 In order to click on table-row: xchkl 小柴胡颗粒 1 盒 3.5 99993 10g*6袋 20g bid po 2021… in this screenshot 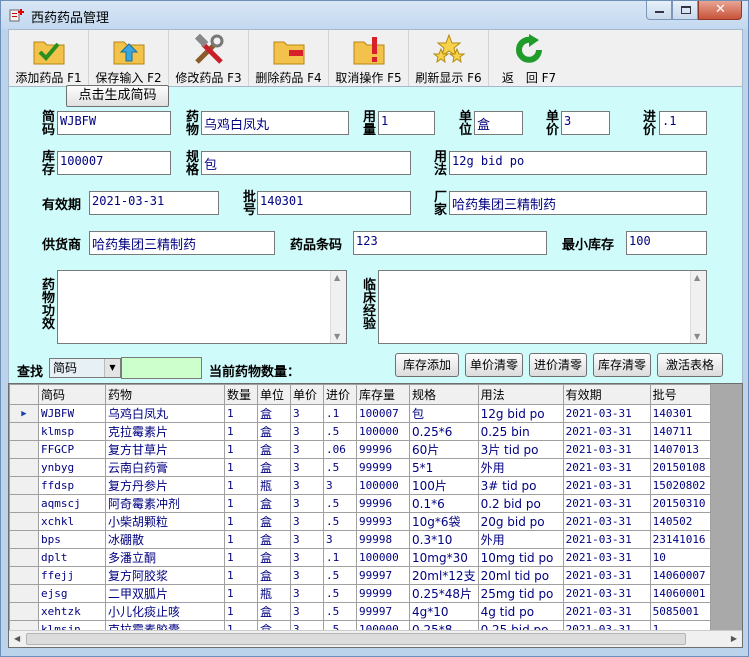, I will do `click(360, 521)`.